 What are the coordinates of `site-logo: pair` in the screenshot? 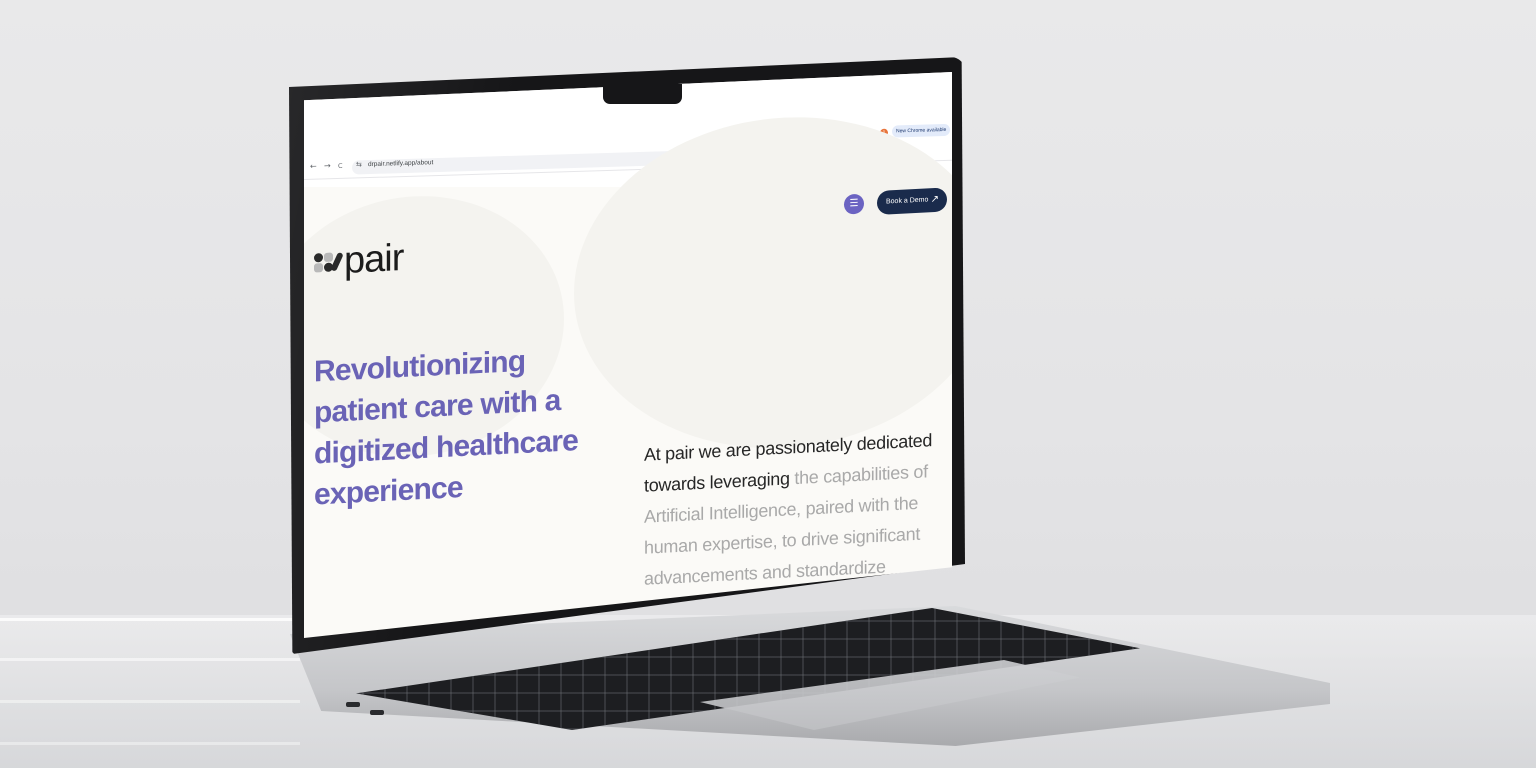 It's located at (358, 261).